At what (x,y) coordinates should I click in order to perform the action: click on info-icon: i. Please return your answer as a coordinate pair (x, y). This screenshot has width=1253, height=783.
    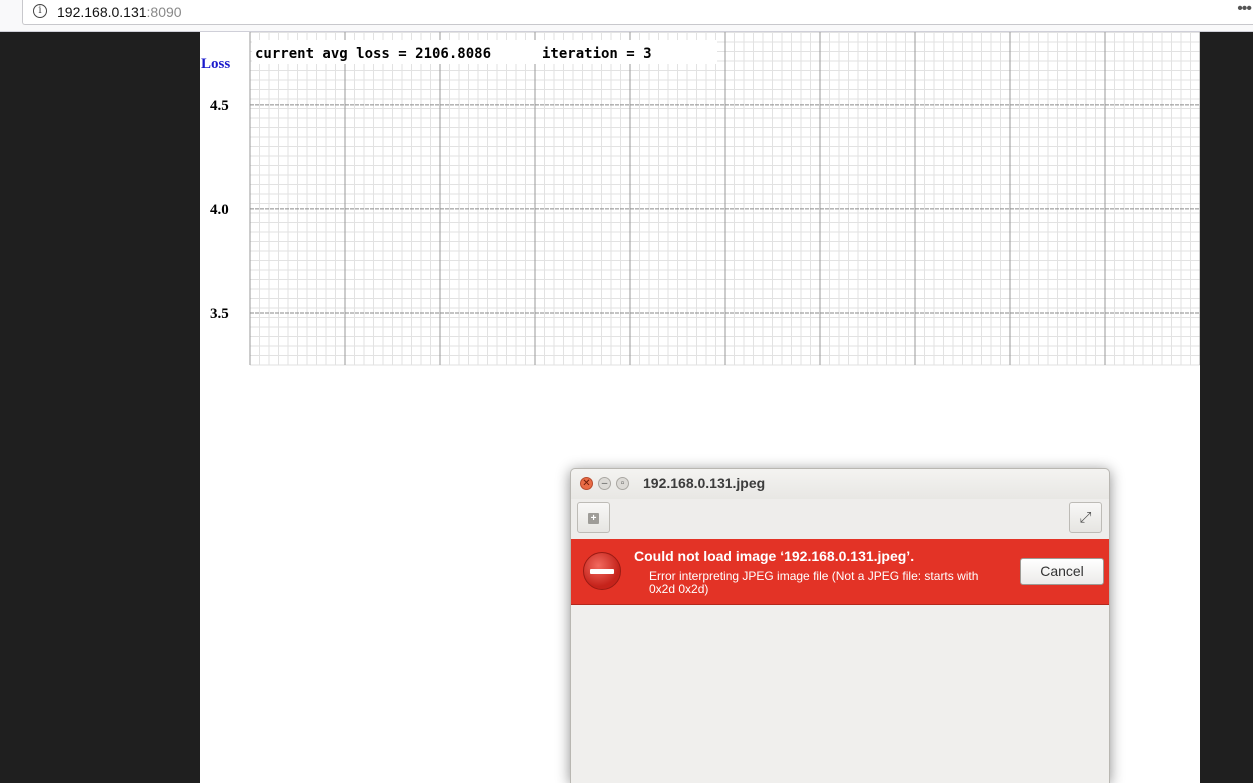
    Looking at the image, I should click on (40, 11).